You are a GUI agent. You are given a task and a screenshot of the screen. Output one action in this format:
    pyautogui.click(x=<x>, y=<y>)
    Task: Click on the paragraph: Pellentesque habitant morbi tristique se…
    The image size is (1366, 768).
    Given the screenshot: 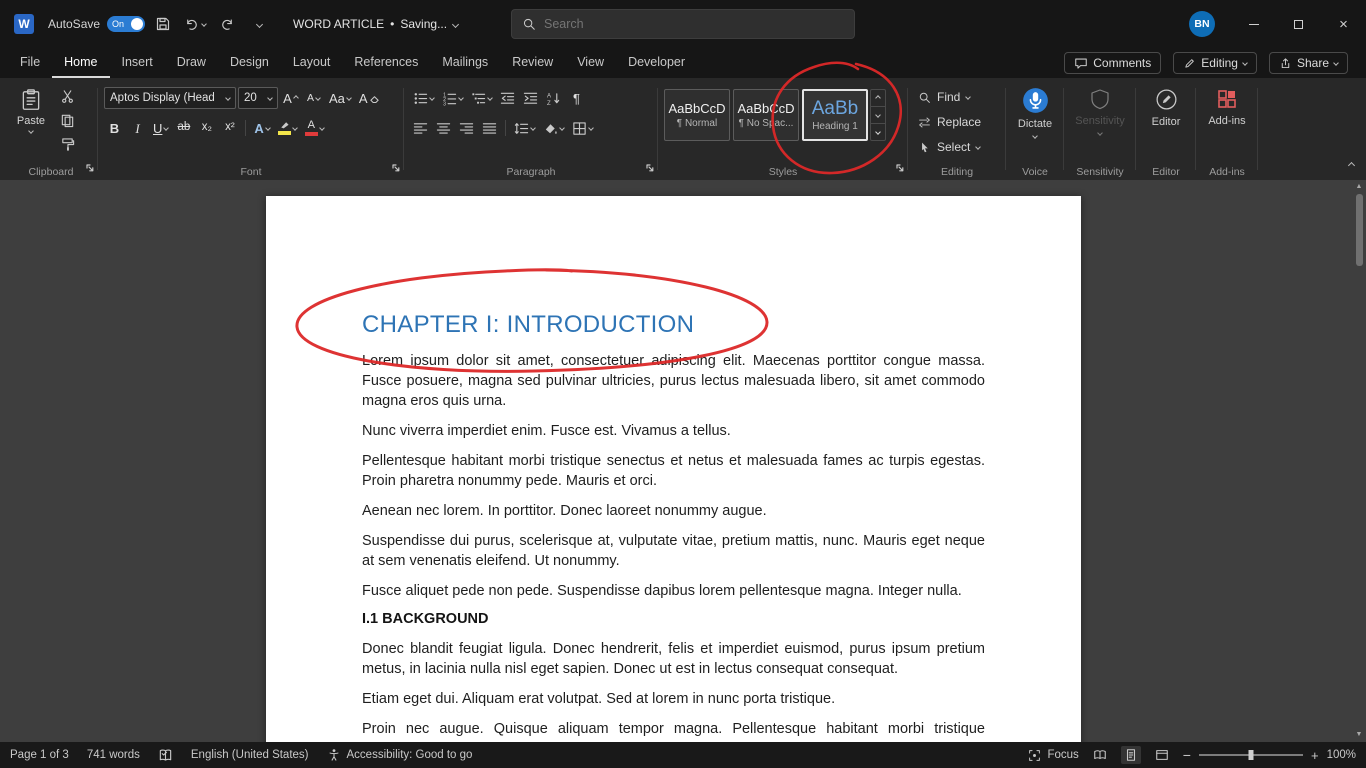 What is the action you would take?
    pyautogui.click(x=673, y=471)
    